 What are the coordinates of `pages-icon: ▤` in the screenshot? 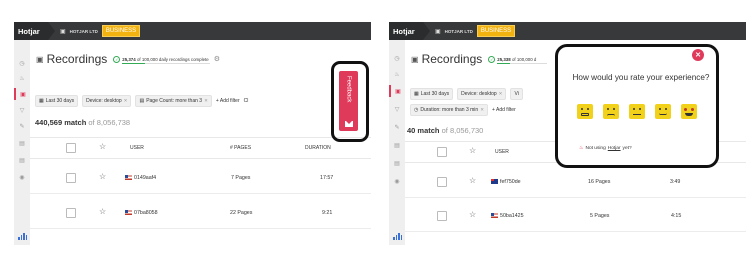 It's located at (142, 101).